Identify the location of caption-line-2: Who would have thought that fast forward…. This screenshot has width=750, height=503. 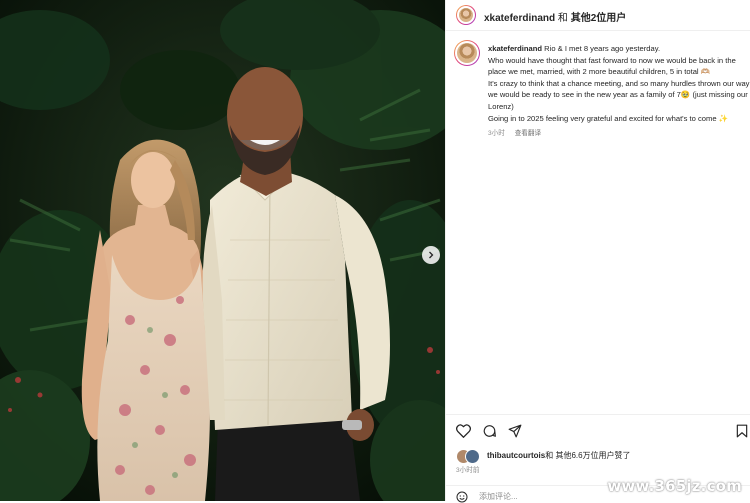
(612, 66).